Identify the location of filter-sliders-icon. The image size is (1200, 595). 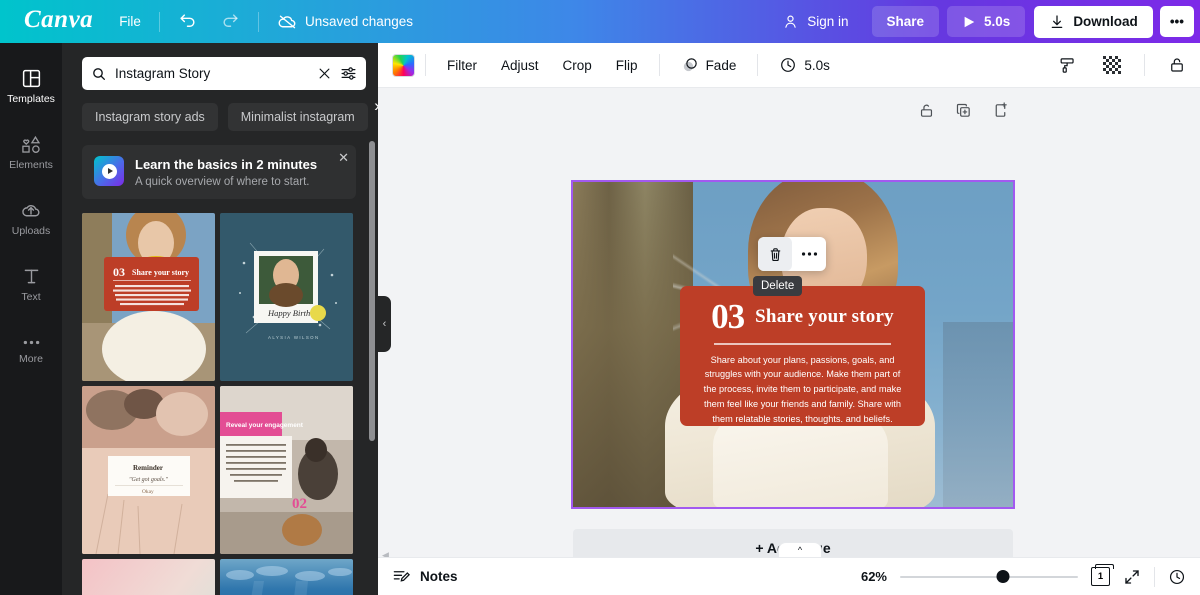
(348, 73).